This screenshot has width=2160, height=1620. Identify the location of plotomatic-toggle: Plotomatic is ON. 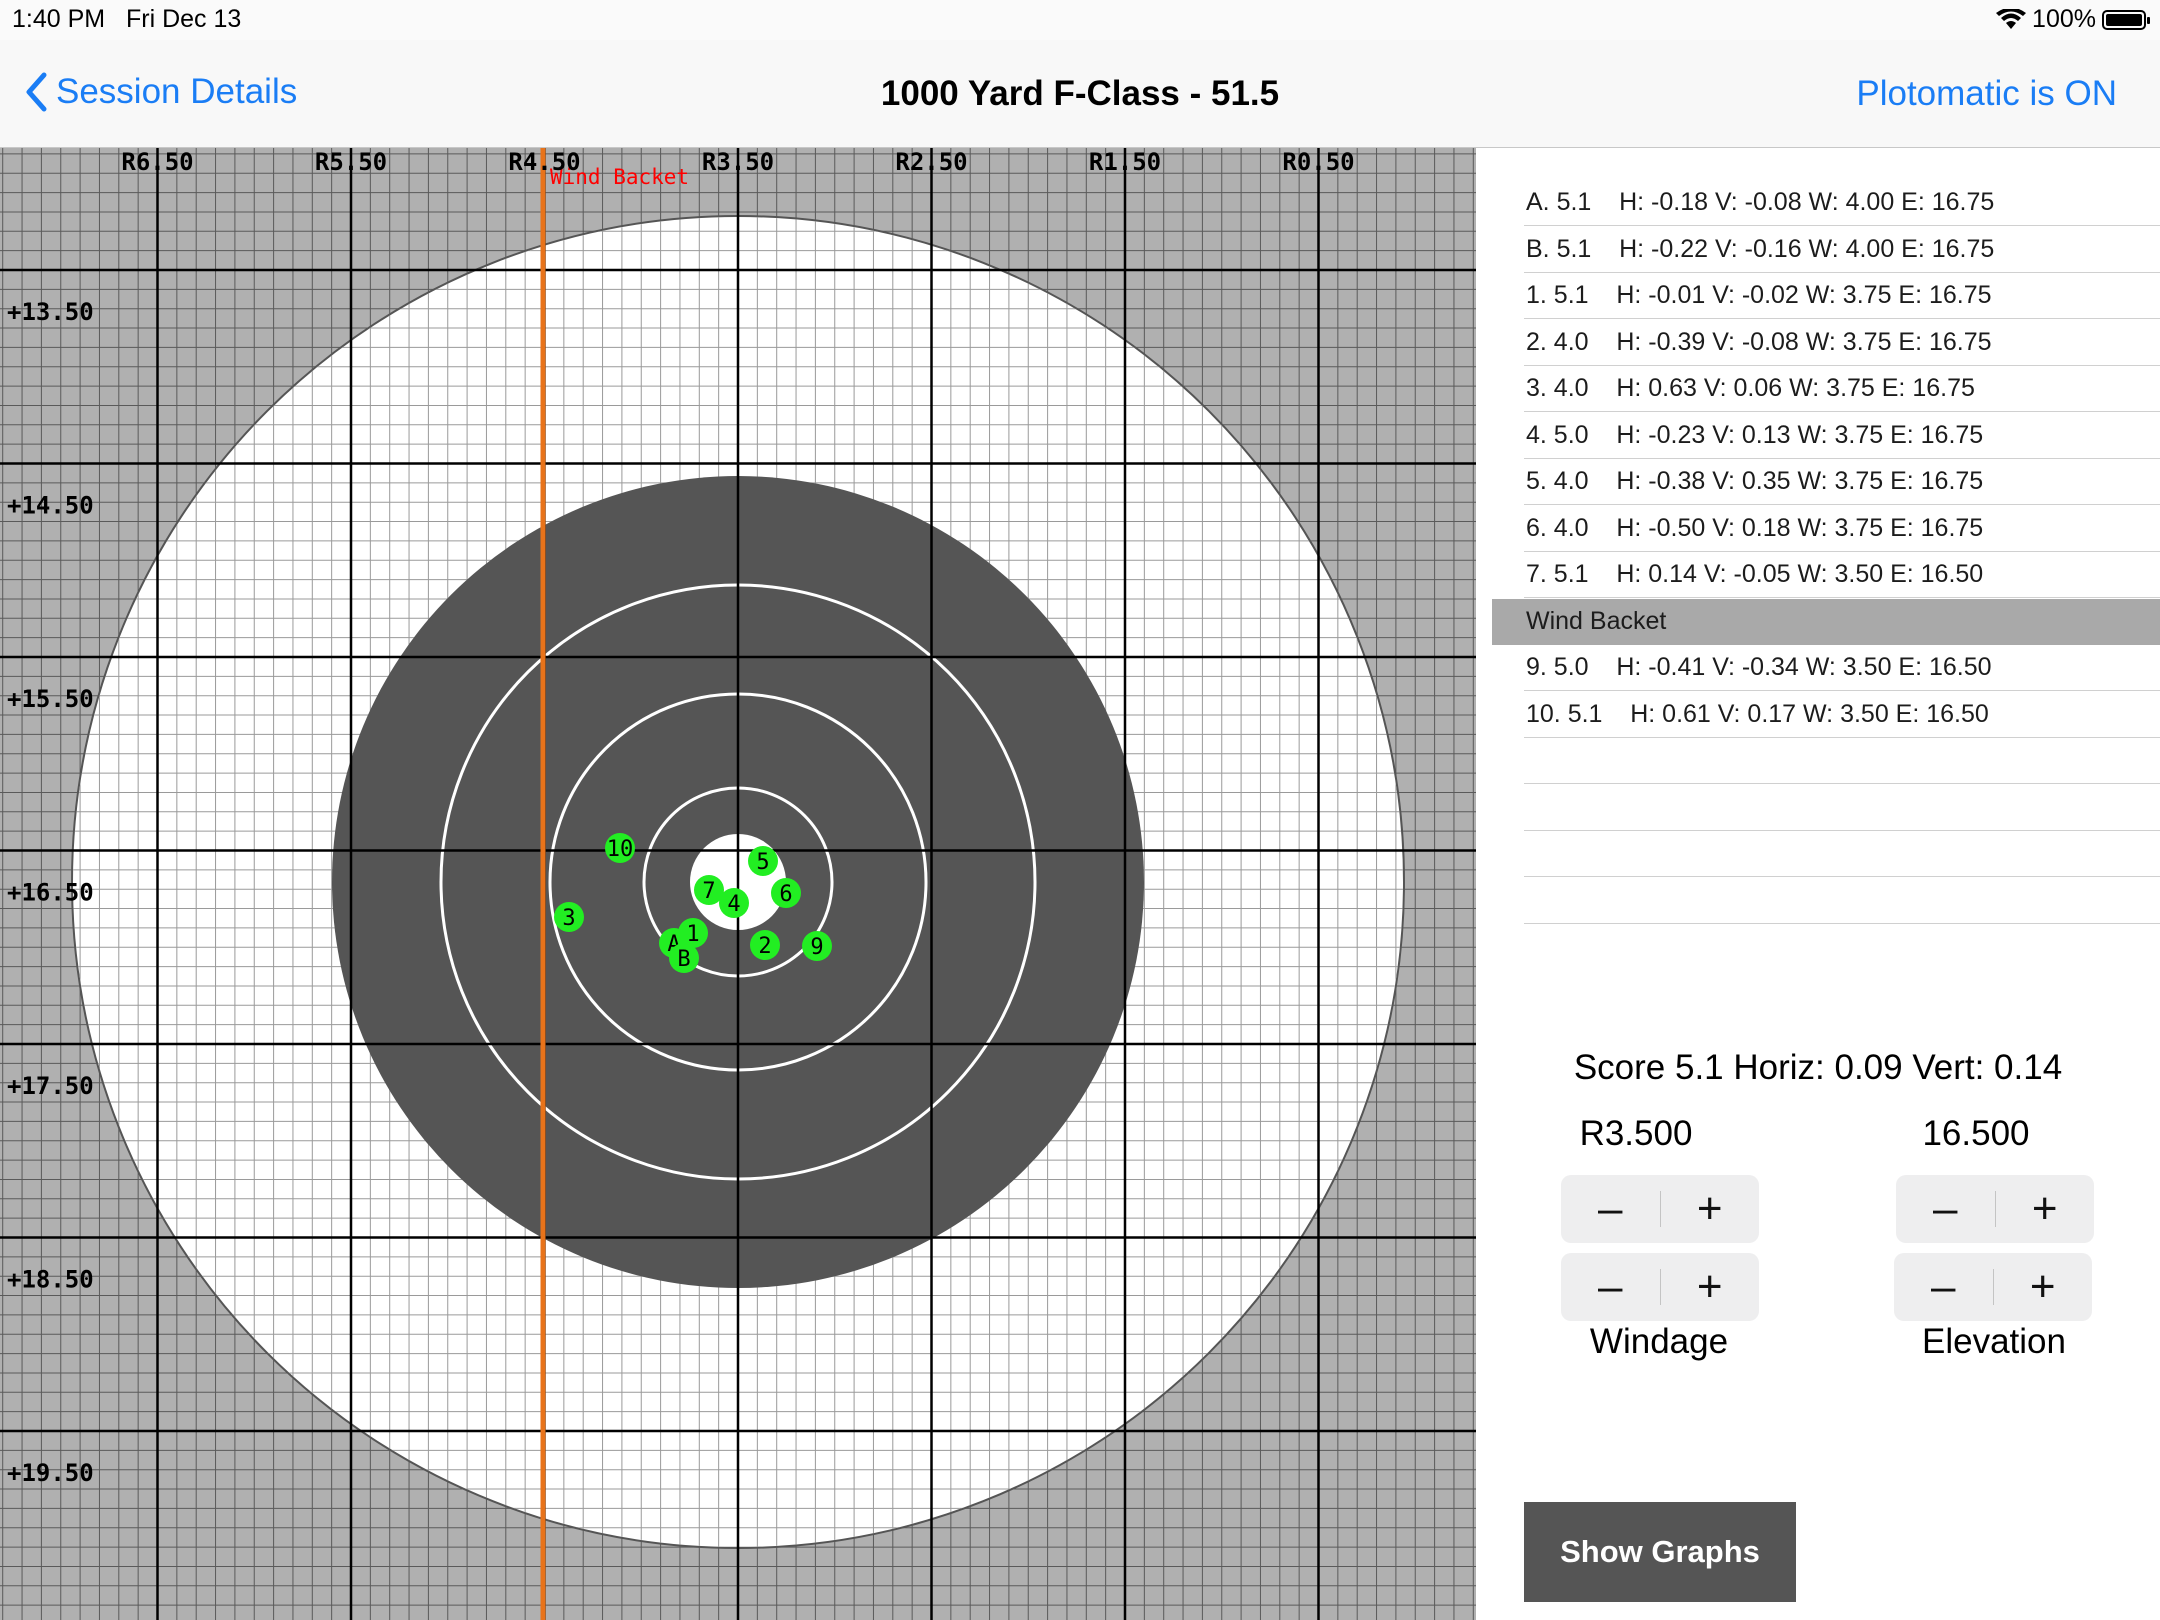
(1986, 94).